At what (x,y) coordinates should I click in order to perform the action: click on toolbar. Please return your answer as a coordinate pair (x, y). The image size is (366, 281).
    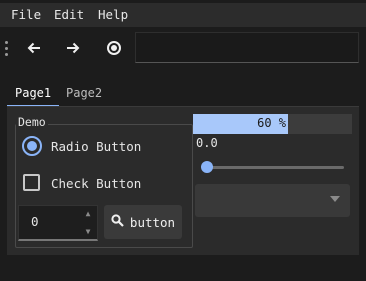
    Looking at the image, I should click on (183, 48).